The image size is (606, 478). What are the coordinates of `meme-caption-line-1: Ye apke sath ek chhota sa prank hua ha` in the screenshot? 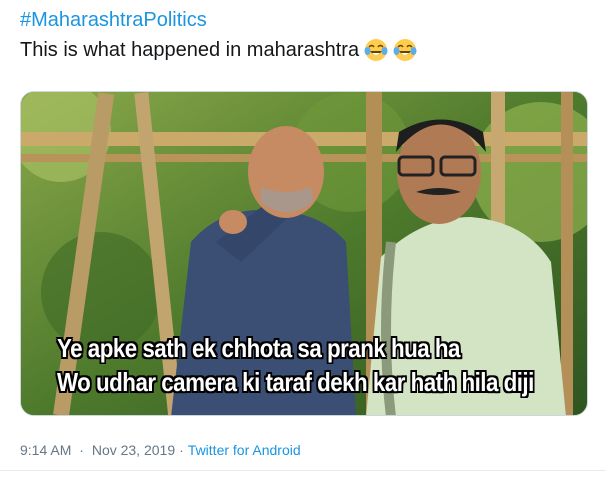 It's located at (258, 348).